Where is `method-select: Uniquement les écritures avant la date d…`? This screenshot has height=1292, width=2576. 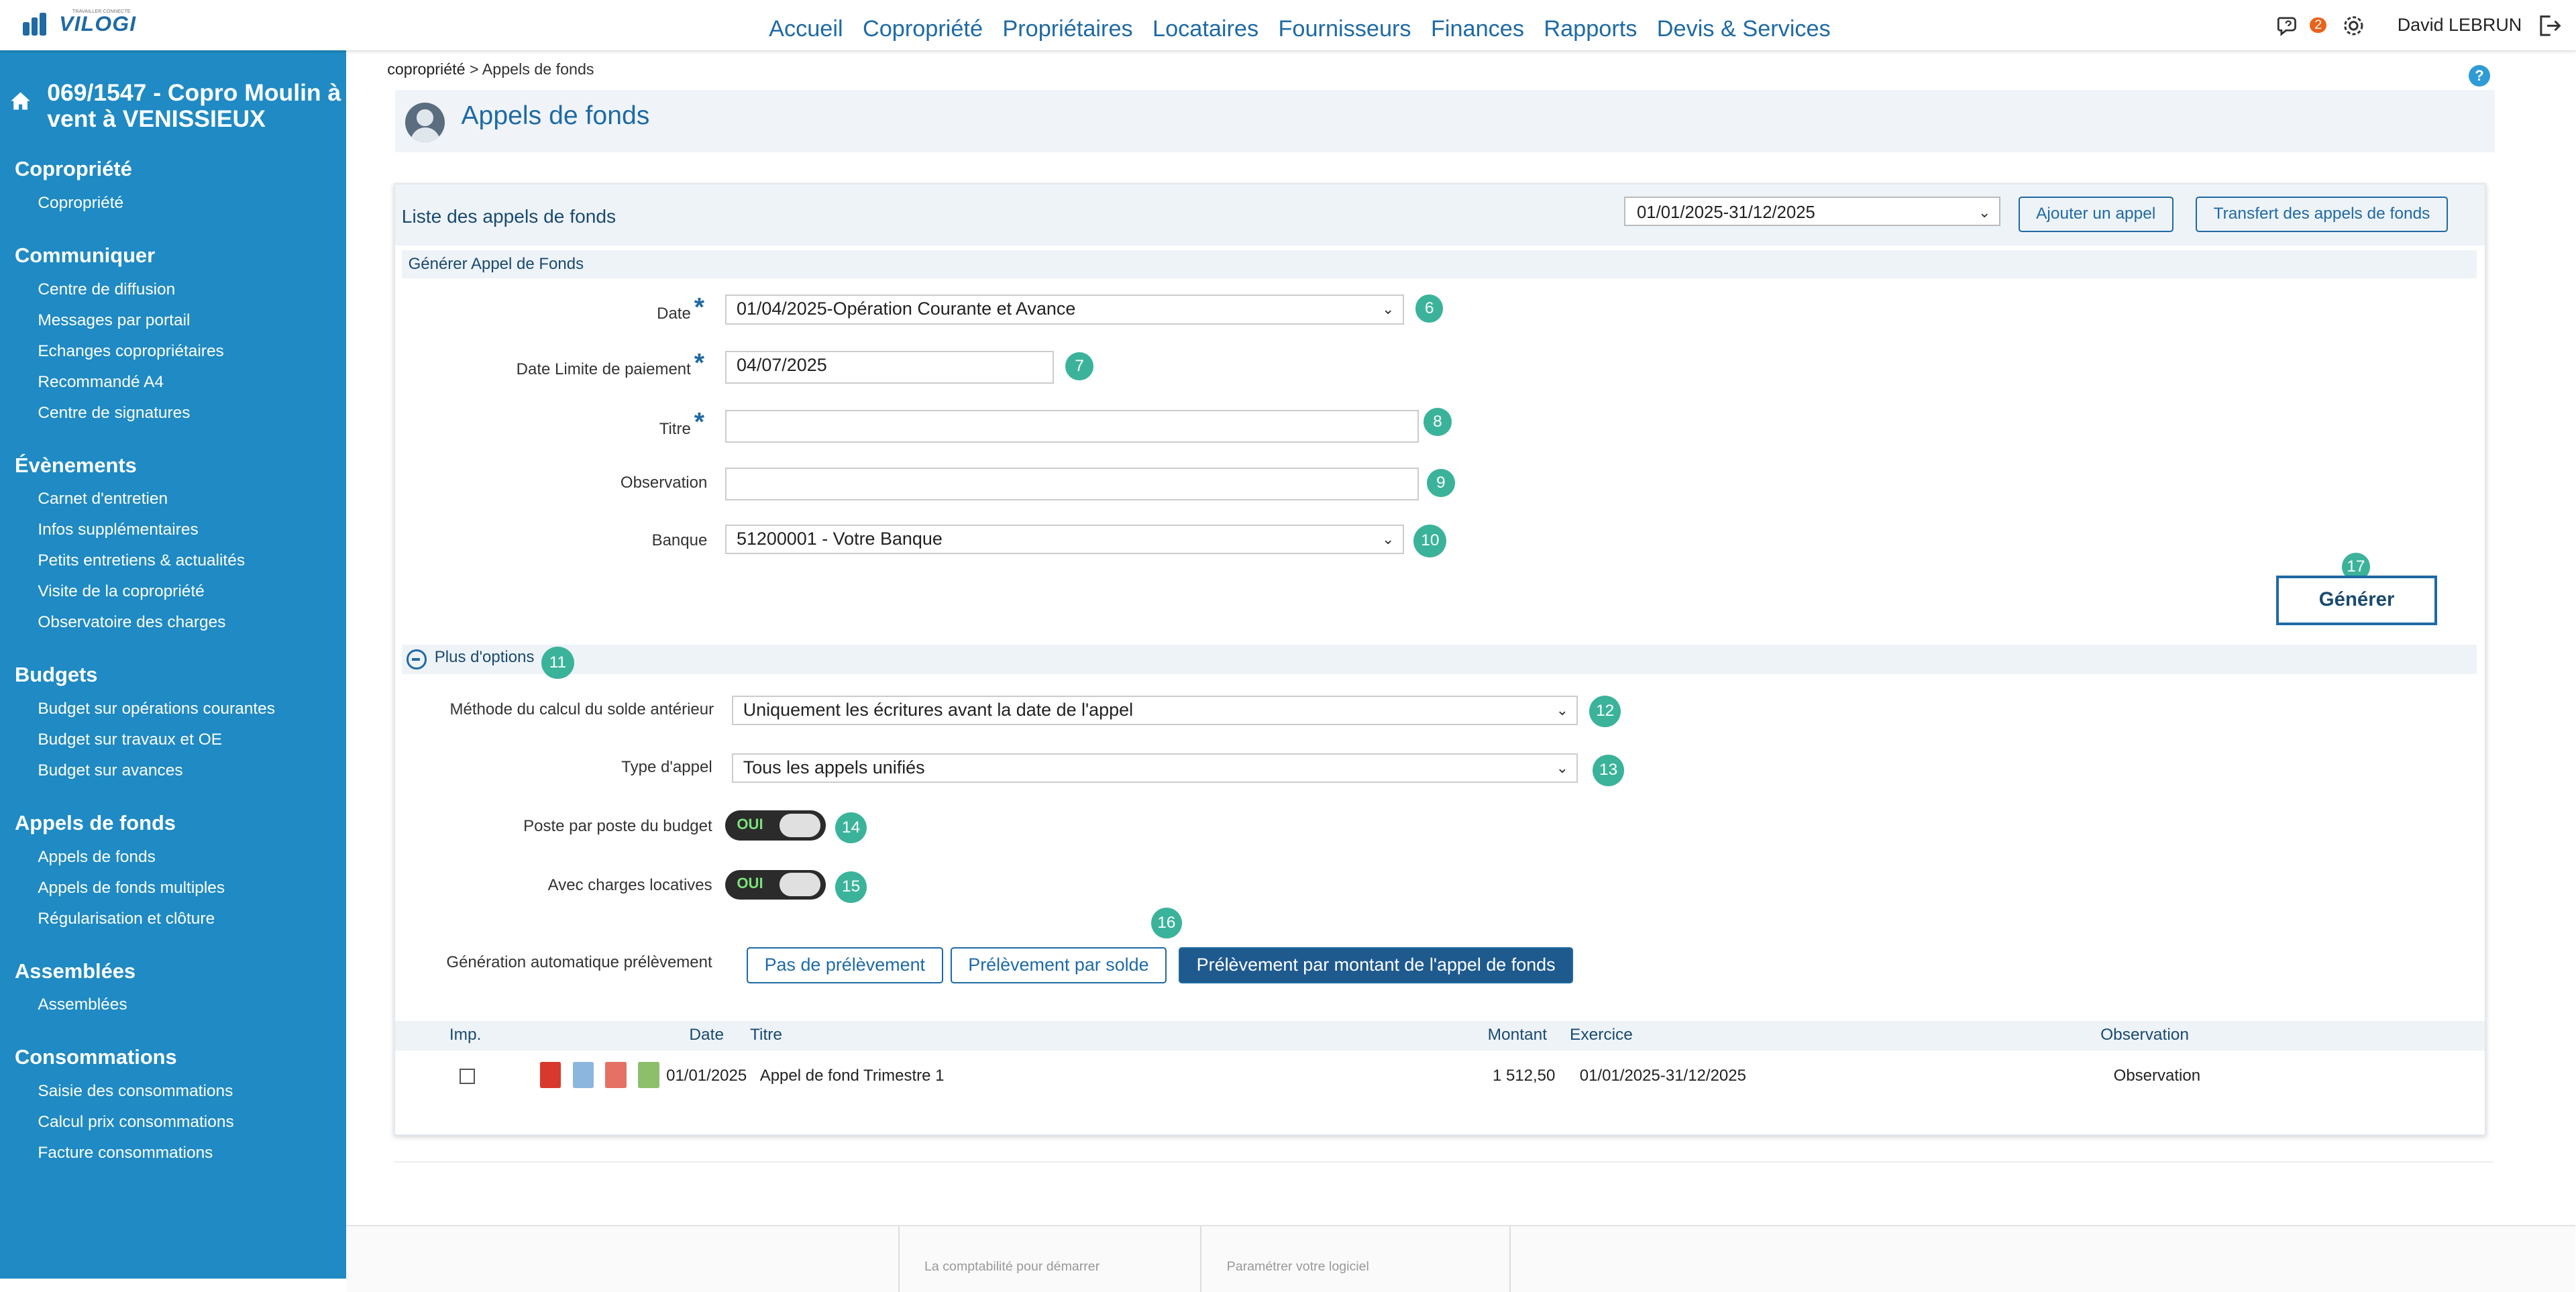
method-select: Uniquement les écritures avant la date d… is located at coordinates (1155, 710).